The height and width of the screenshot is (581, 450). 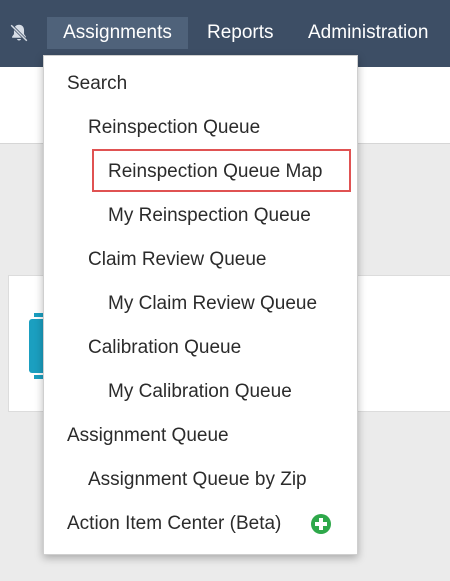 What do you see at coordinates (368, 33) in the screenshot?
I see `nav-administration: Administration` at bounding box center [368, 33].